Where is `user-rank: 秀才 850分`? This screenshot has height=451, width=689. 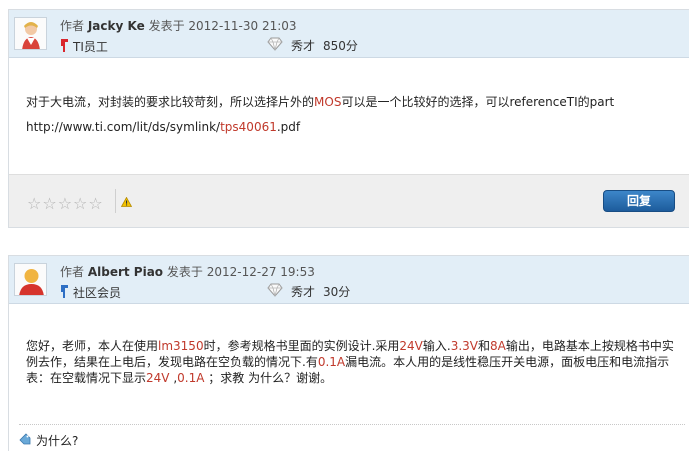 user-rank: 秀才 850分 is located at coordinates (312, 45).